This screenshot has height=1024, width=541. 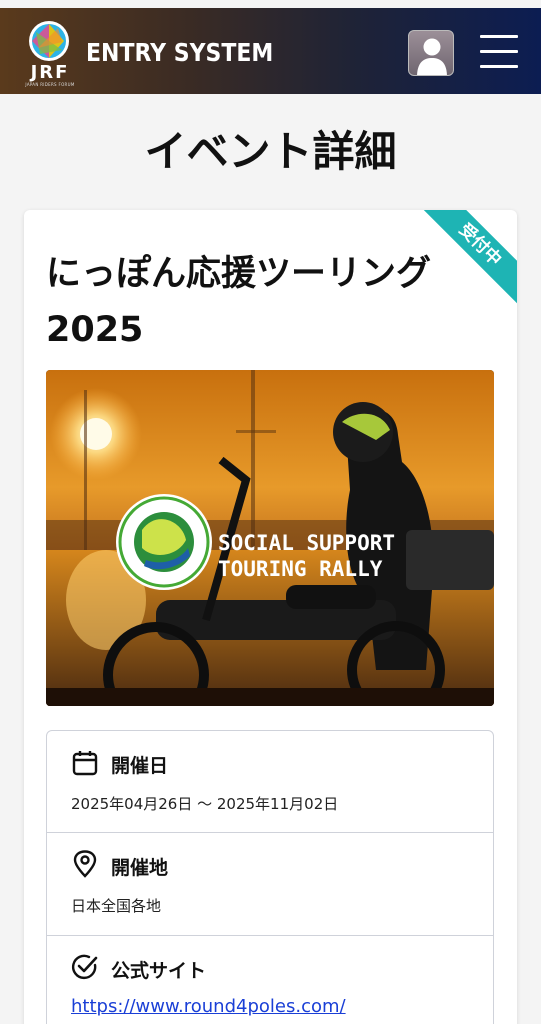 What do you see at coordinates (85, 967) in the screenshot?
I see `check-circle-icon` at bounding box center [85, 967].